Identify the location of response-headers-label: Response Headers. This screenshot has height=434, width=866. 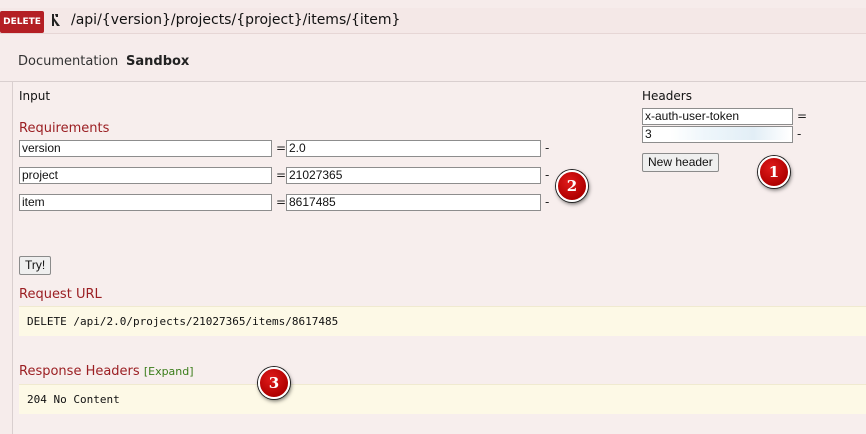
(79, 371).